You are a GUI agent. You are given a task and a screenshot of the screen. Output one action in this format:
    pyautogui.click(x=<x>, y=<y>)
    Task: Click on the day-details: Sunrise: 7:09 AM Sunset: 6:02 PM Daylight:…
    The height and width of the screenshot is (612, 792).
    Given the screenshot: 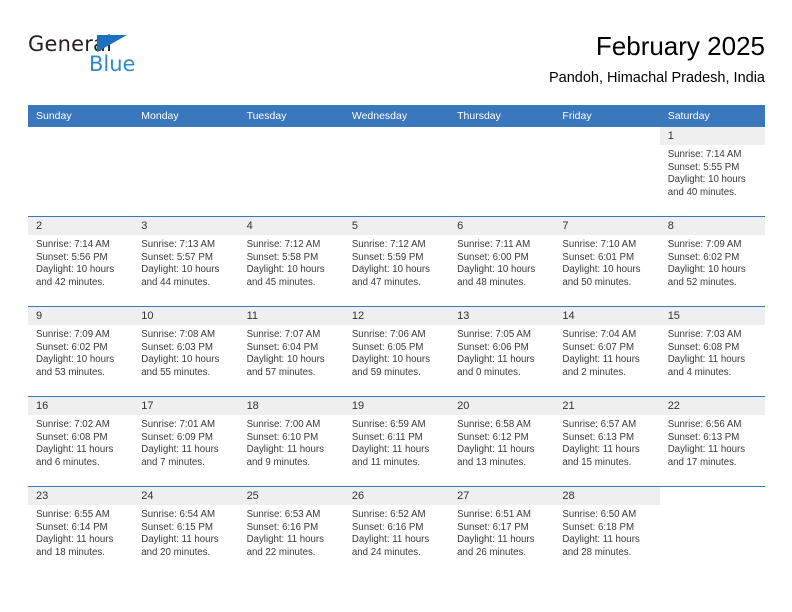 What is the action you would take?
    pyautogui.click(x=712, y=262)
    